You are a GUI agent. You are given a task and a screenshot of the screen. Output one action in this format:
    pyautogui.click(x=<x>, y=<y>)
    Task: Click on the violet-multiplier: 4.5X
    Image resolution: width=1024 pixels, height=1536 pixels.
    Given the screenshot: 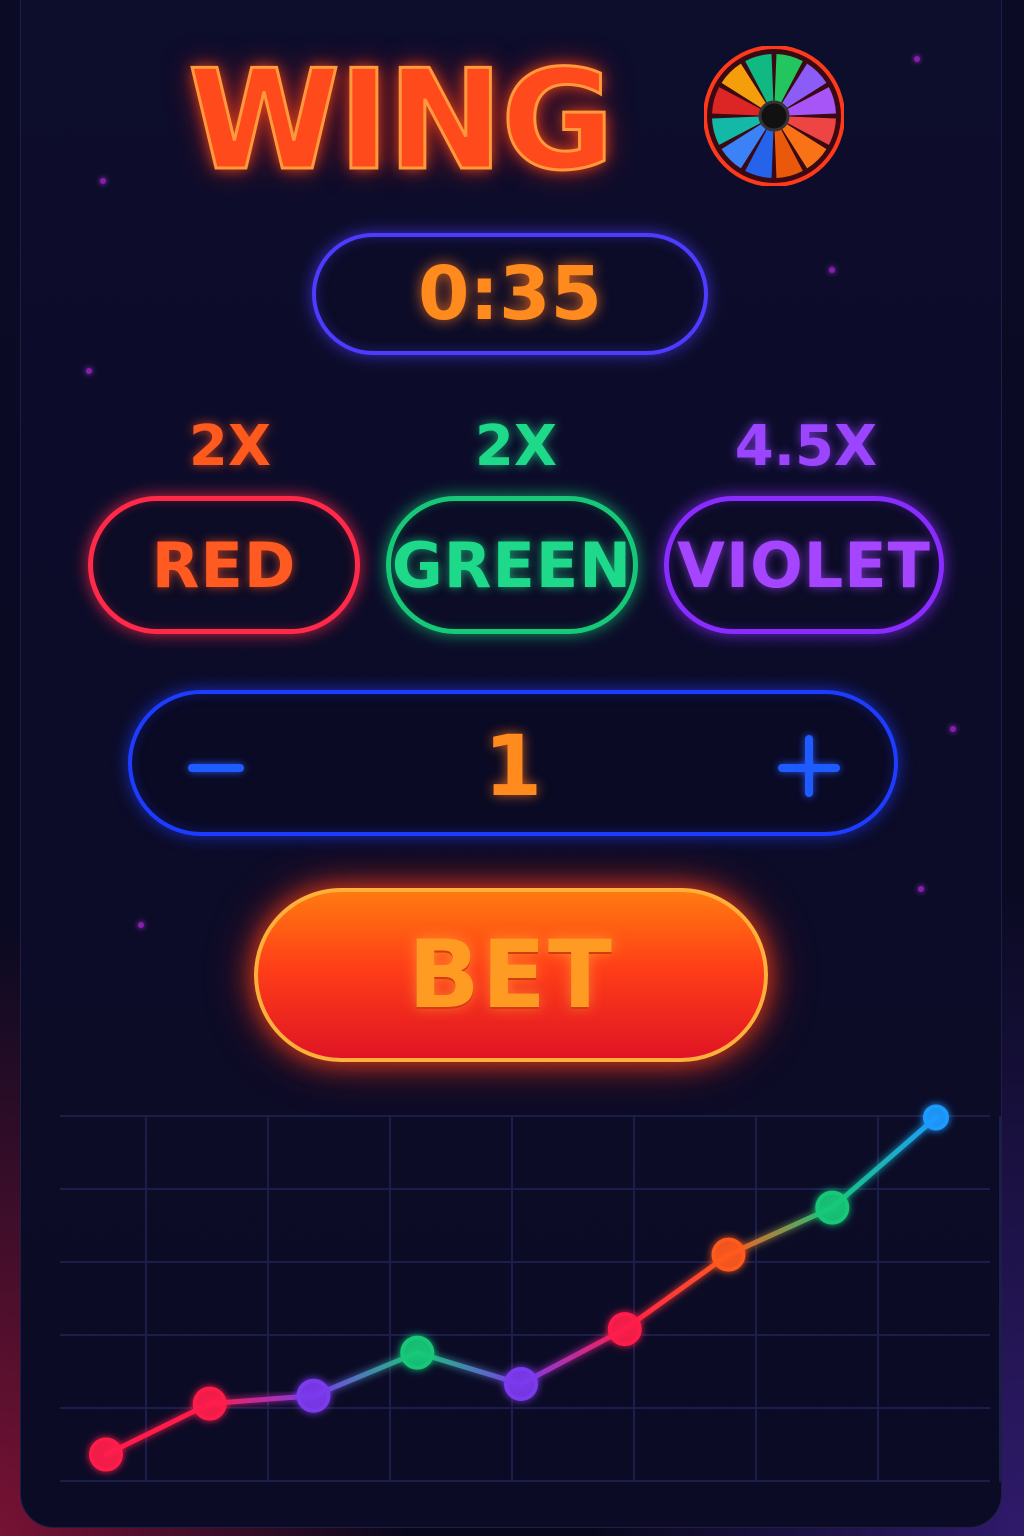 What is the action you would take?
    pyautogui.click(x=806, y=446)
    